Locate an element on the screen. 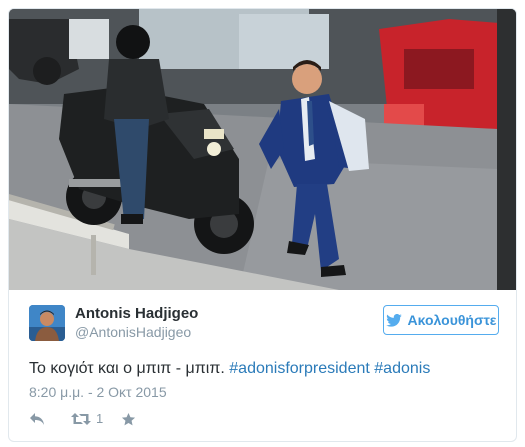 The image size is (525, 447). author-display-name: Antonis Hadjigeo is located at coordinates (136, 314).